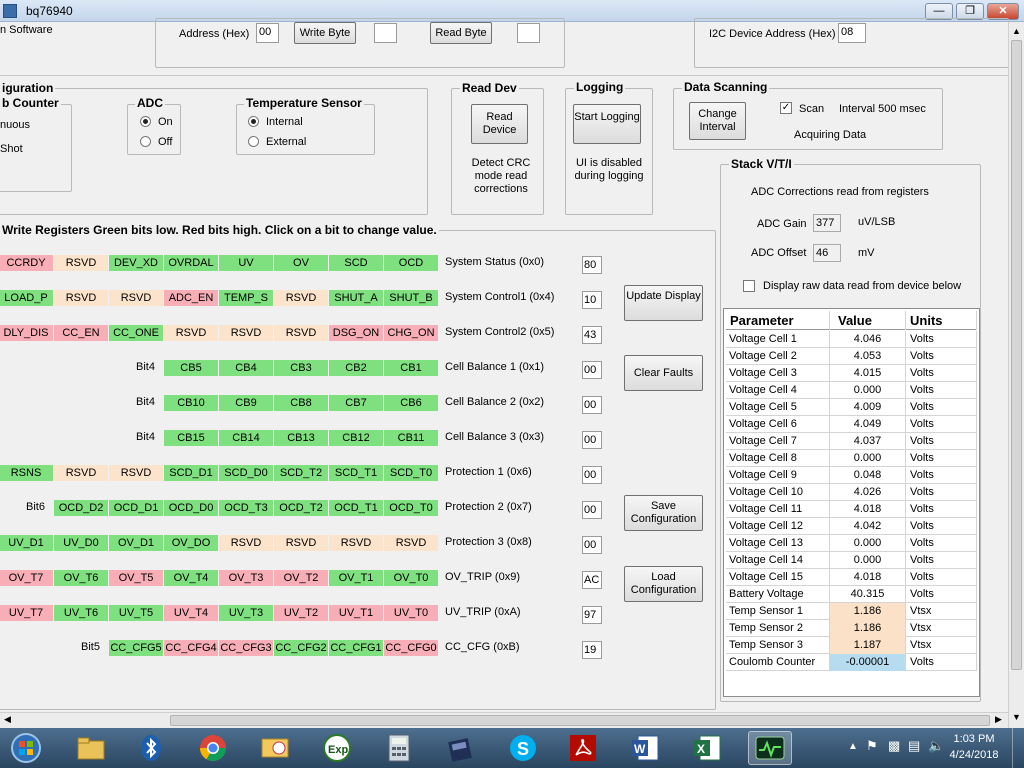 This screenshot has height=768, width=1024. What do you see at coordinates (356, 473) in the screenshot?
I see `register-bit: SCD_T1` at bounding box center [356, 473].